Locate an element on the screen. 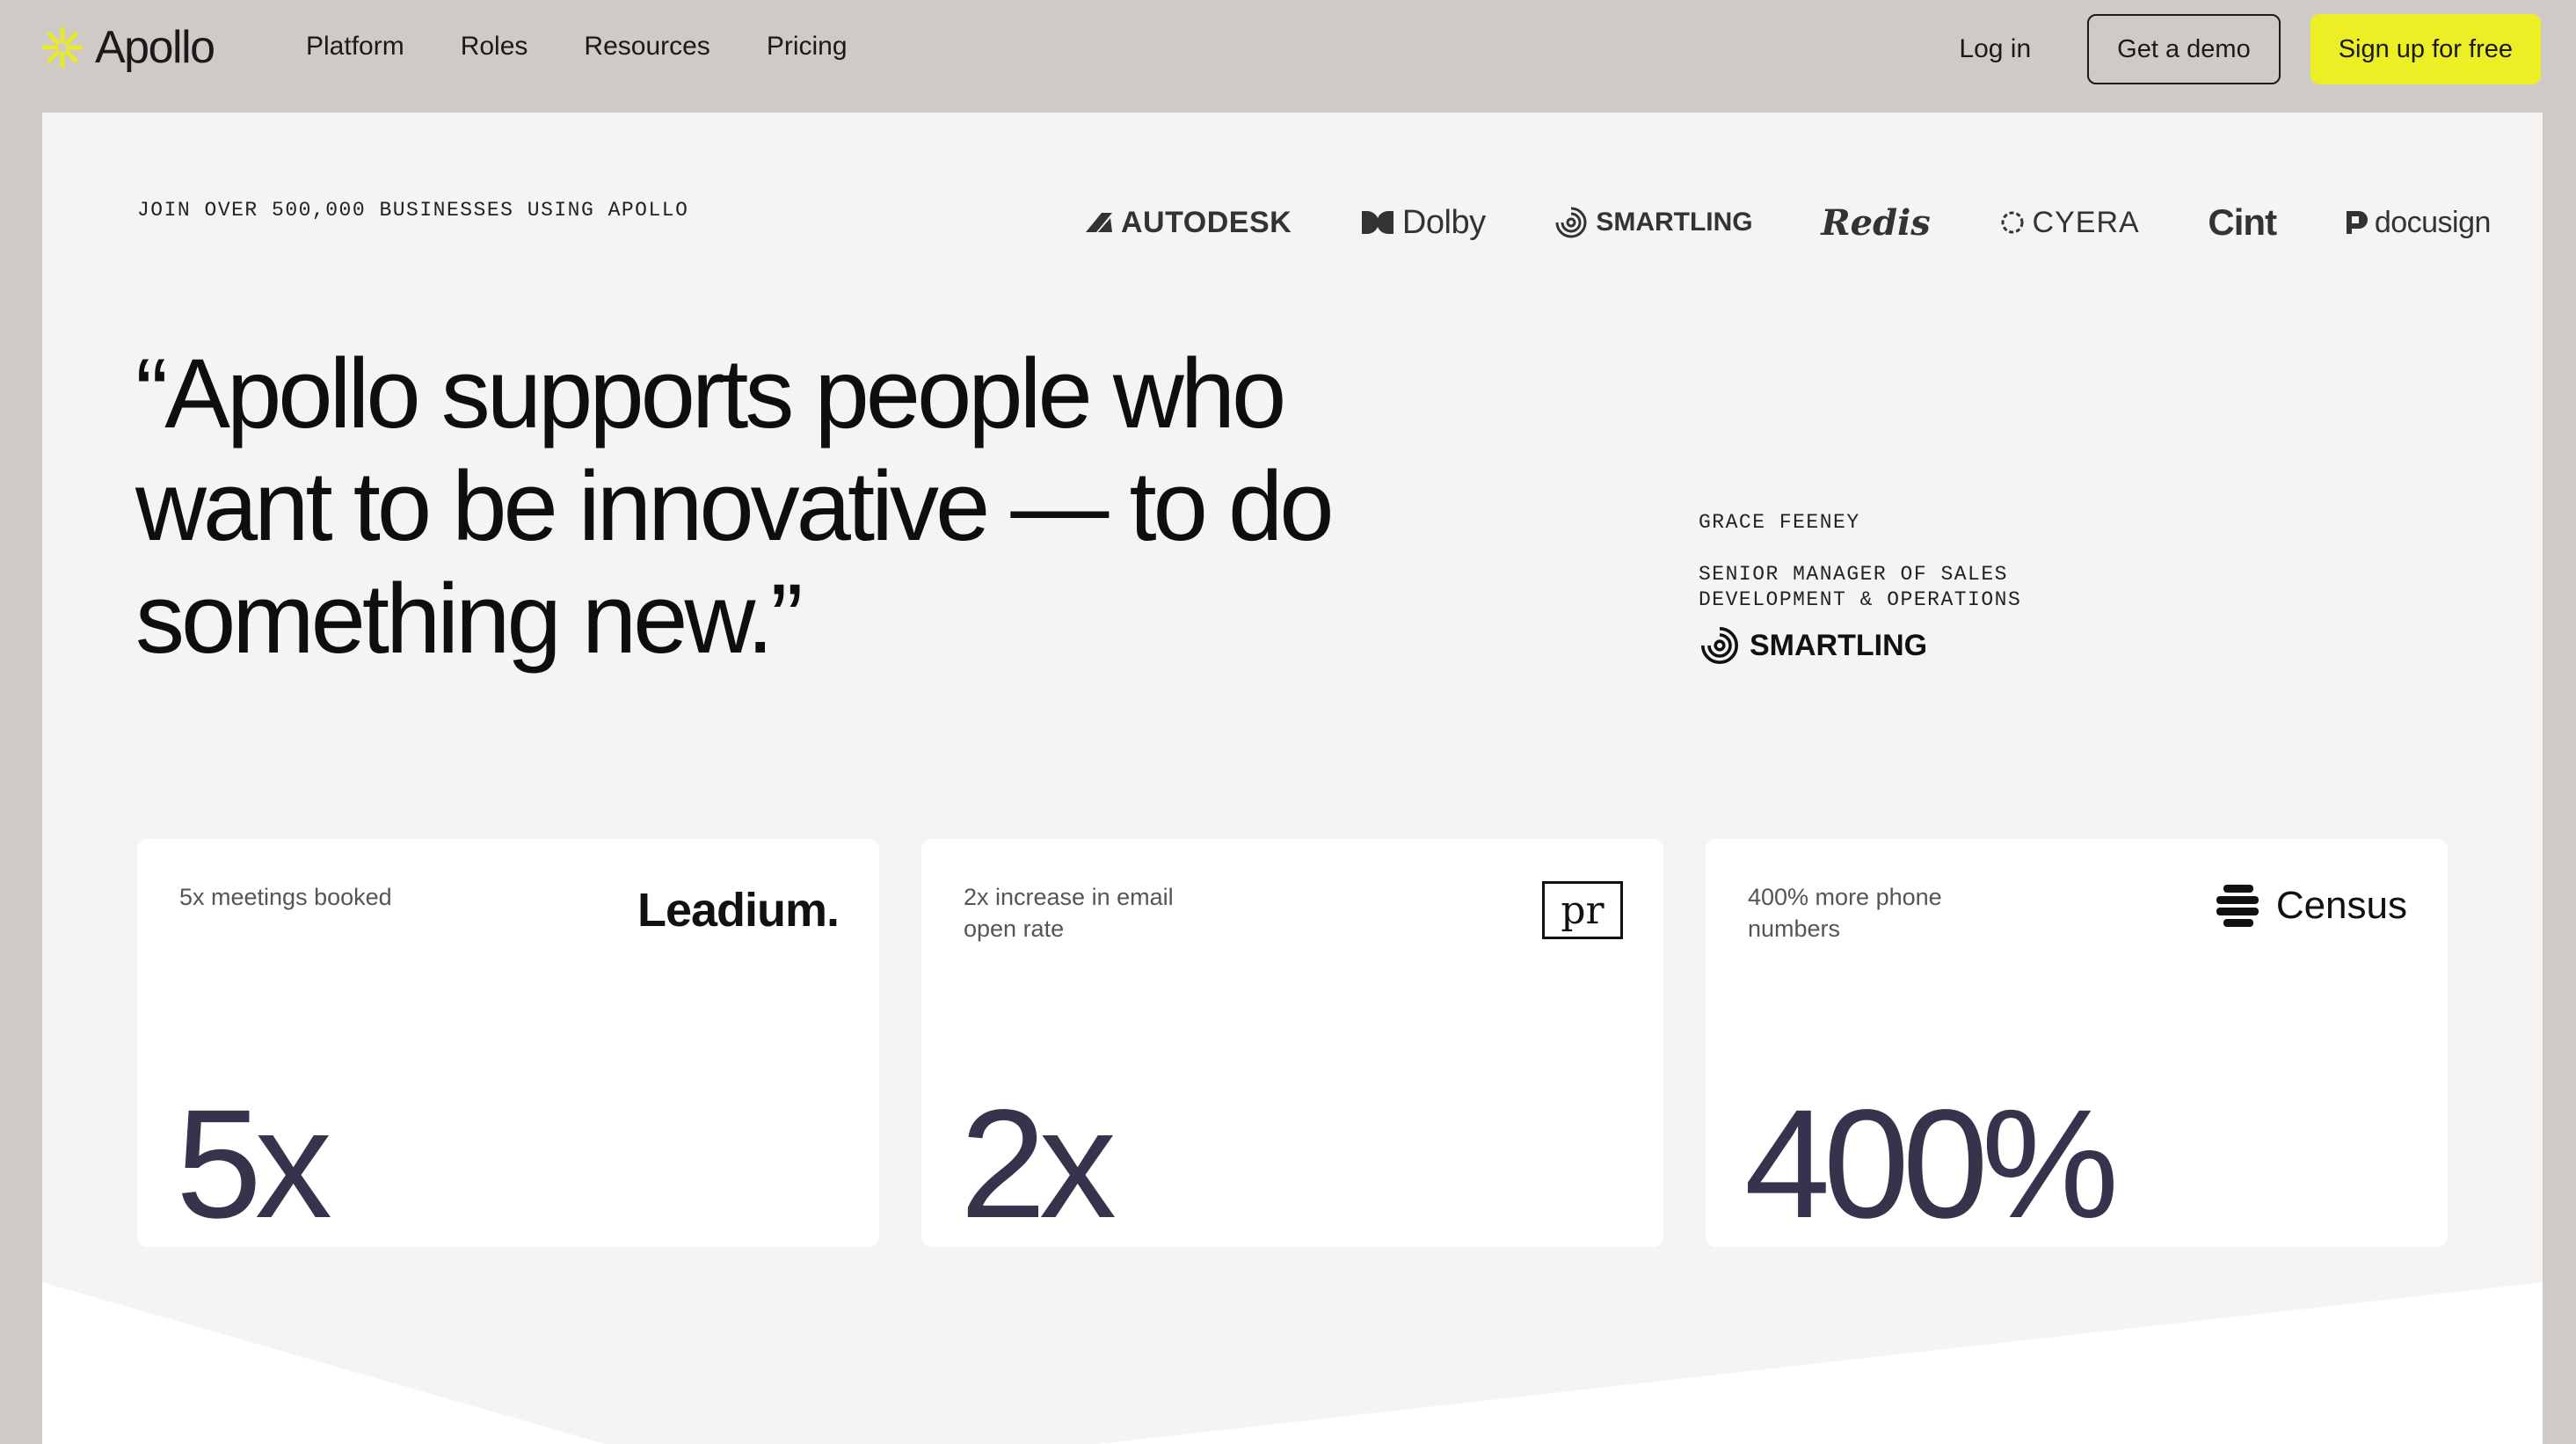  smartling-logo: SMARTLING is located at coordinates (1653, 222).